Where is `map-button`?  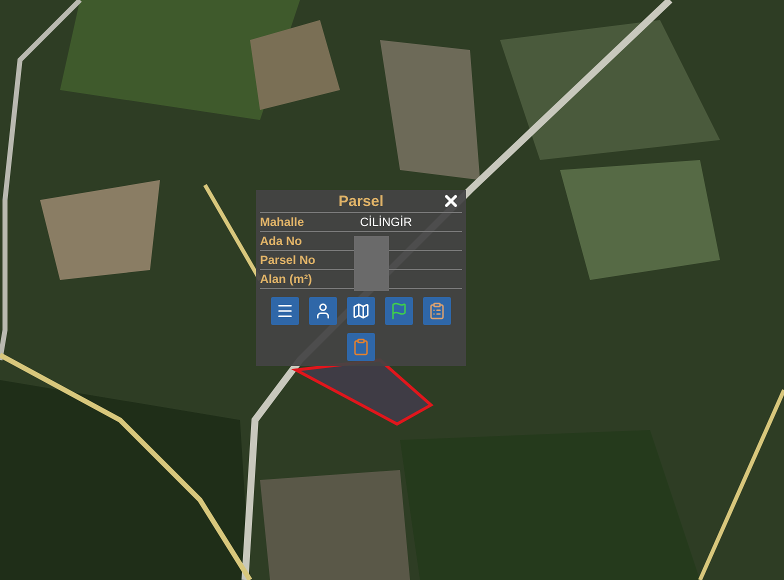 map-button is located at coordinates (361, 311).